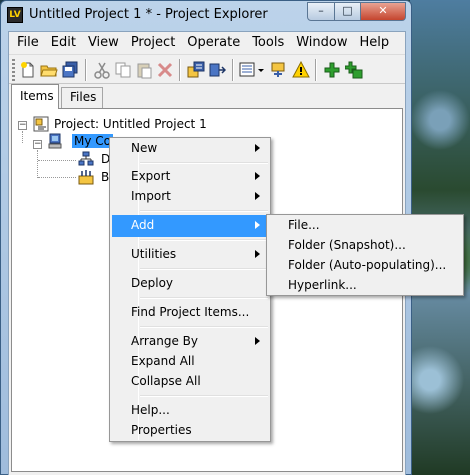 The image size is (470, 475). I want to click on ctx-item-deploy: Deploy, so click(190, 284).